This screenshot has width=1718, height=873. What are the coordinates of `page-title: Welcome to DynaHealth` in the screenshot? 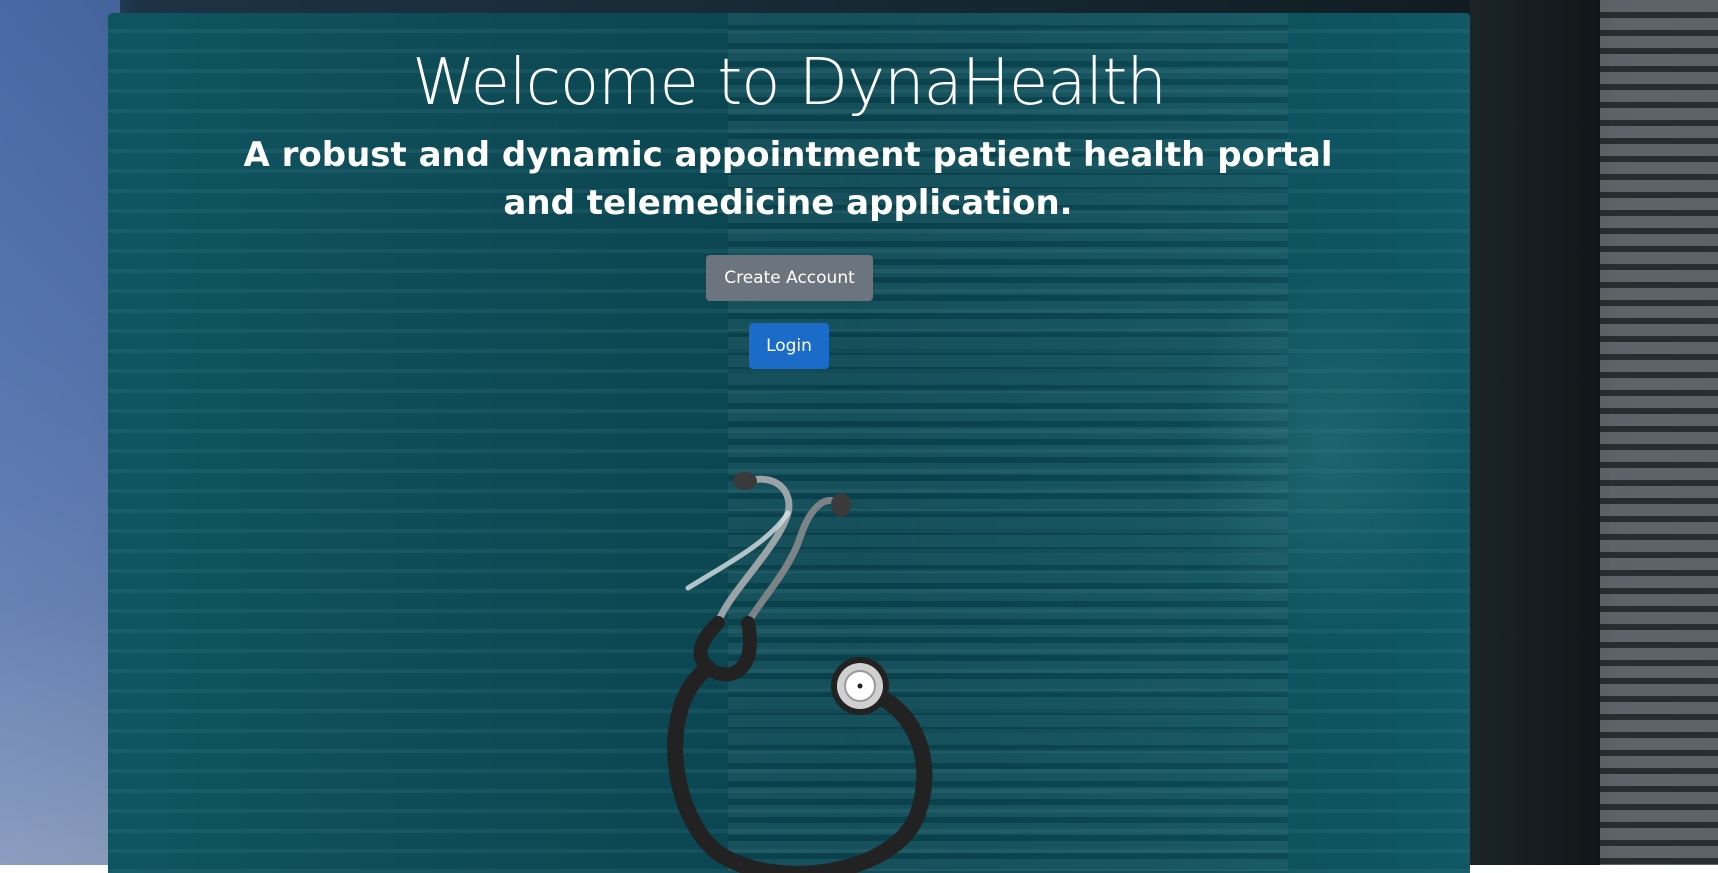 It's located at (789, 83).